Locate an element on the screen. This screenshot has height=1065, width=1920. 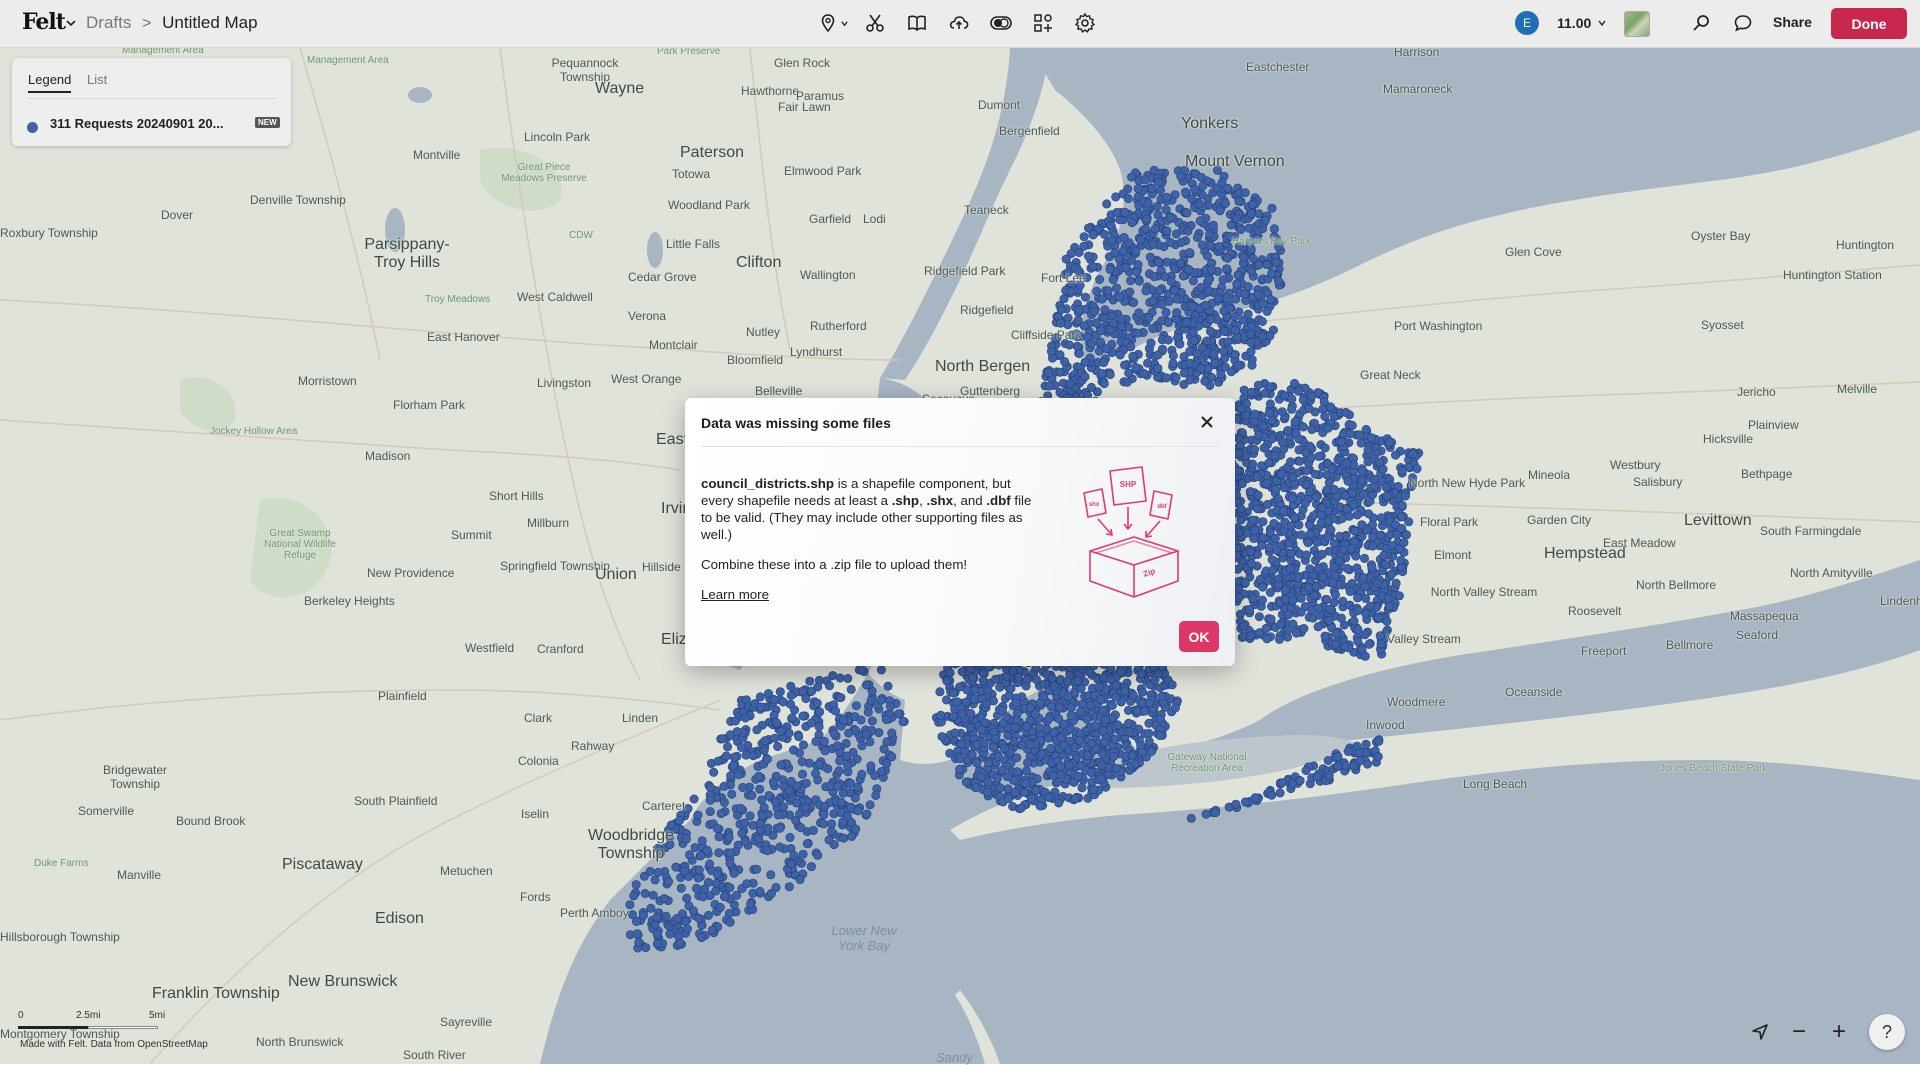
upload-tool-button is located at coordinates (959, 23).